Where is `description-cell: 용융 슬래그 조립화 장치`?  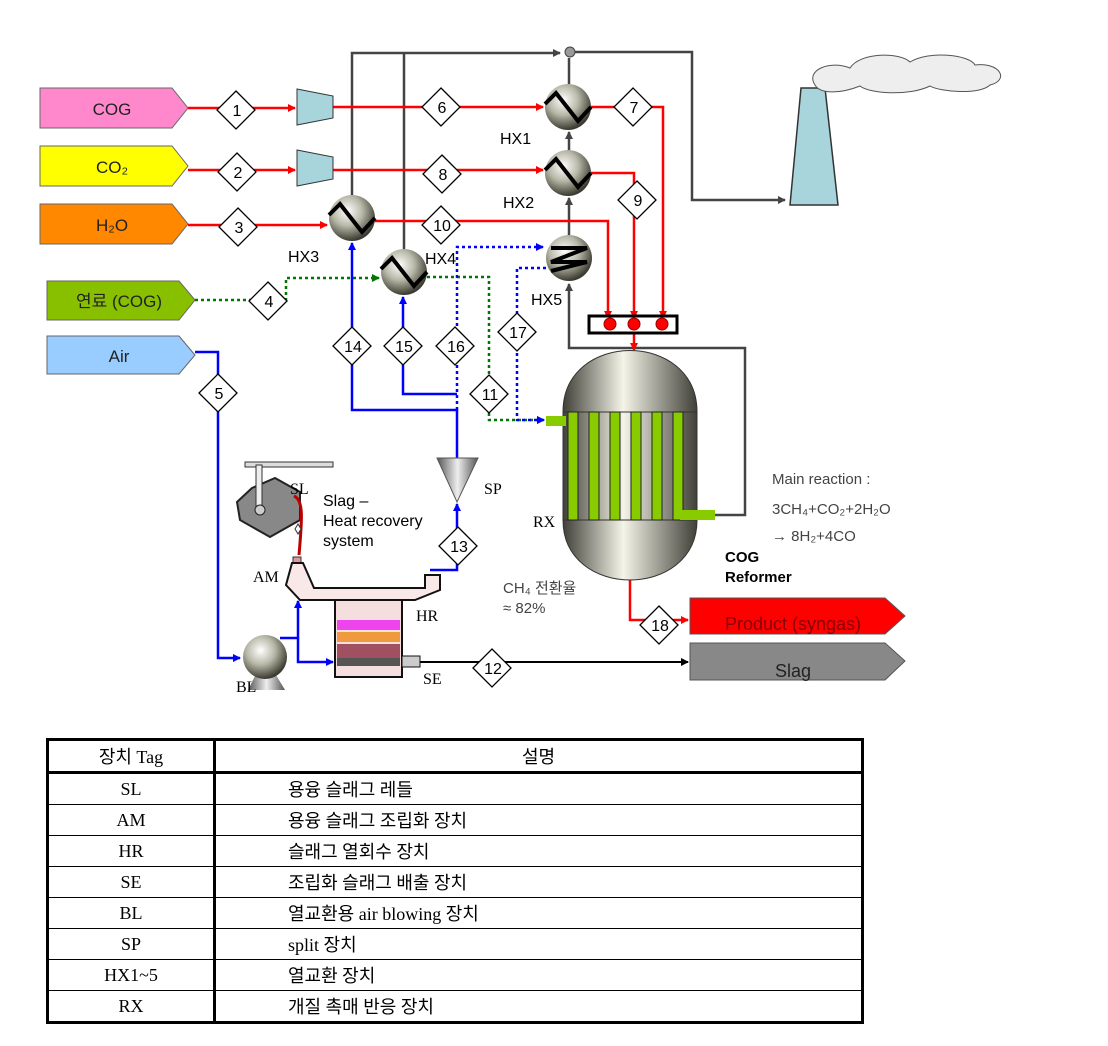 description-cell: 용융 슬래그 조립화 장치 is located at coordinates (538, 820).